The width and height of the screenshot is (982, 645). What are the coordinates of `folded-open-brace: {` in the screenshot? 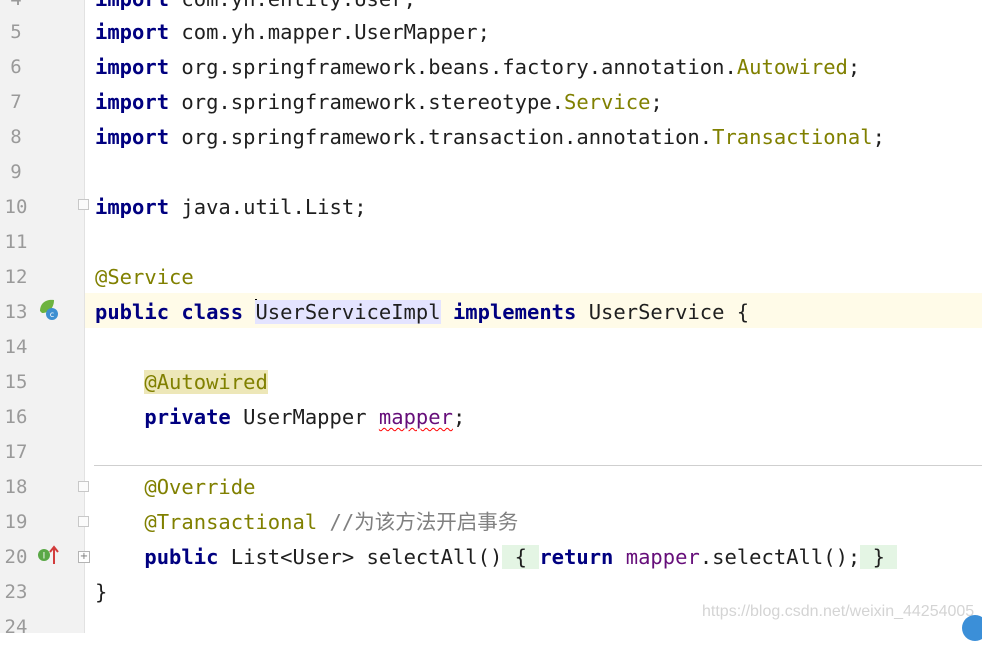 It's located at (521, 557).